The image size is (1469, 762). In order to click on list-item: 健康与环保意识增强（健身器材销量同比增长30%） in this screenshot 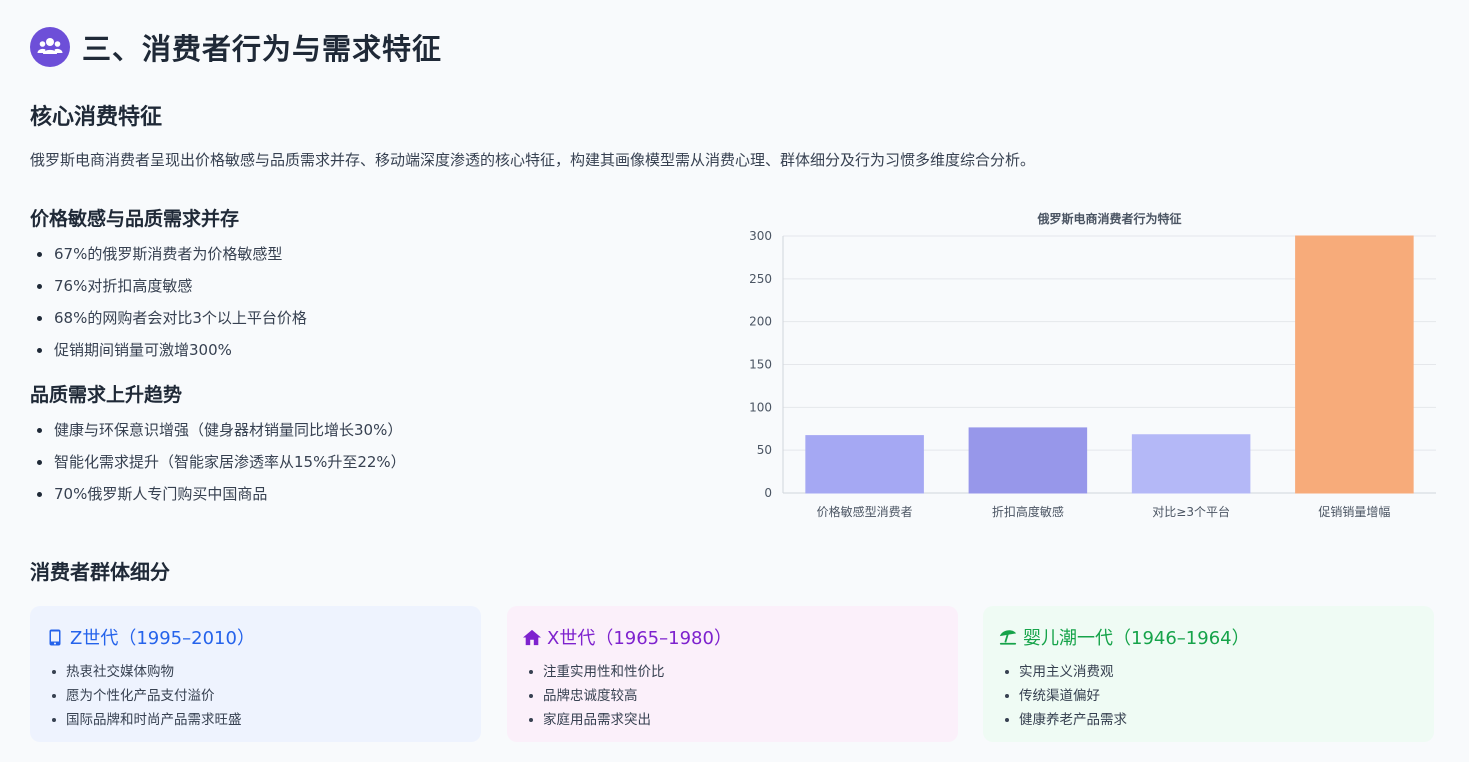, I will do `click(218, 430)`.